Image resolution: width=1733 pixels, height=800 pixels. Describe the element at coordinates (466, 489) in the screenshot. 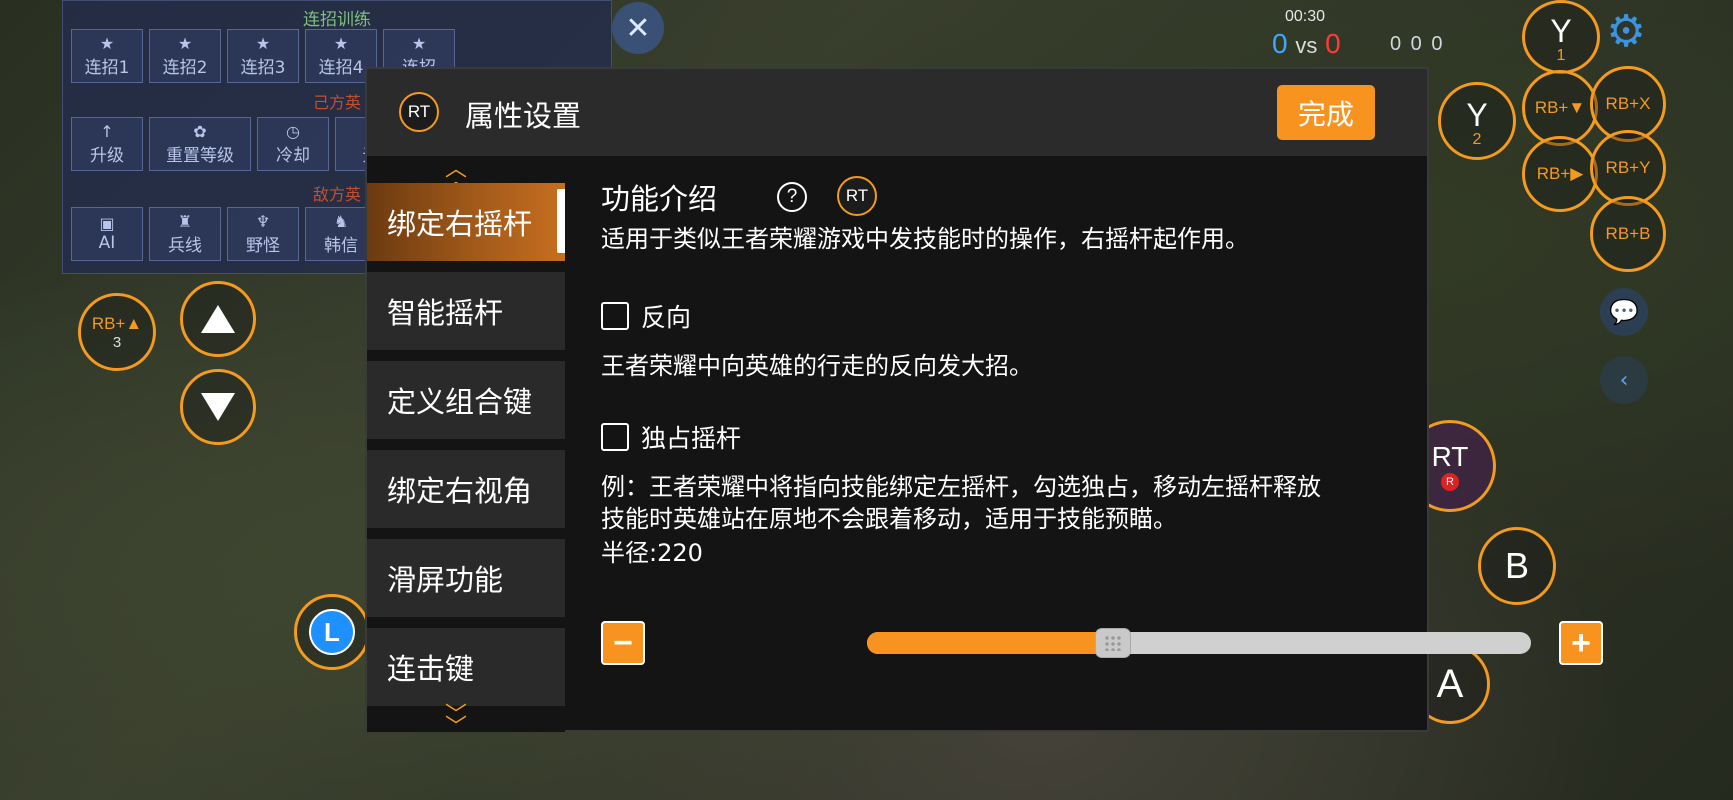

I see `sidebar-item-bind-right-view: 绑定右视角` at that location.